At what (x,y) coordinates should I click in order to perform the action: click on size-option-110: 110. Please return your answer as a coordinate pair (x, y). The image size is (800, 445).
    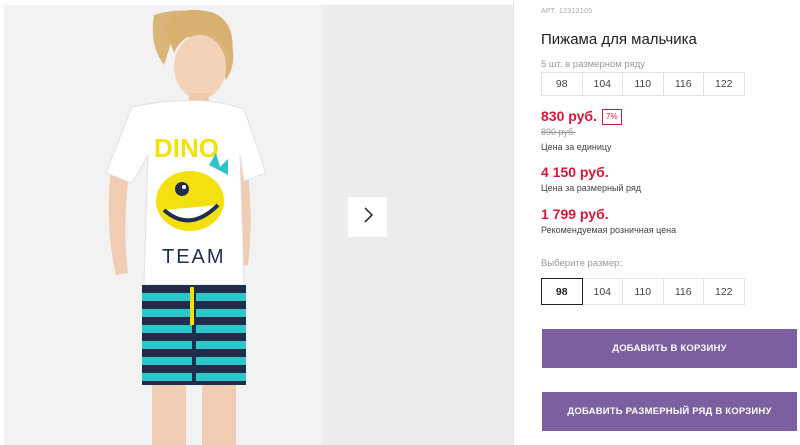
    Looking at the image, I should click on (643, 291).